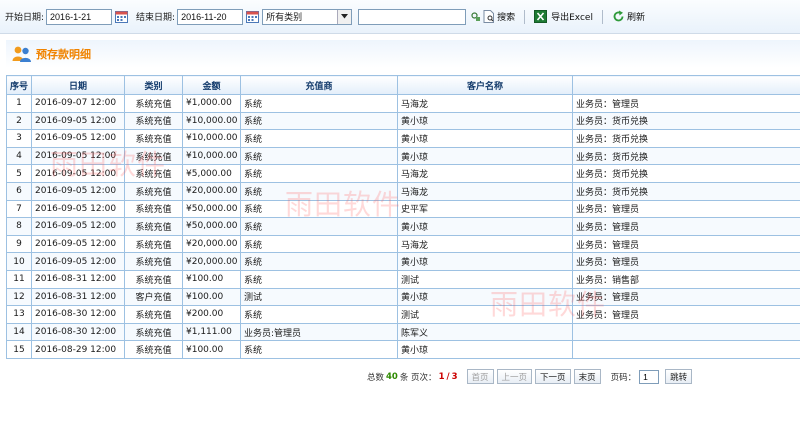 The width and height of the screenshot is (800, 432). What do you see at coordinates (19, 279) in the screenshot?
I see `cell-index: 11` at bounding box center [19, 279].